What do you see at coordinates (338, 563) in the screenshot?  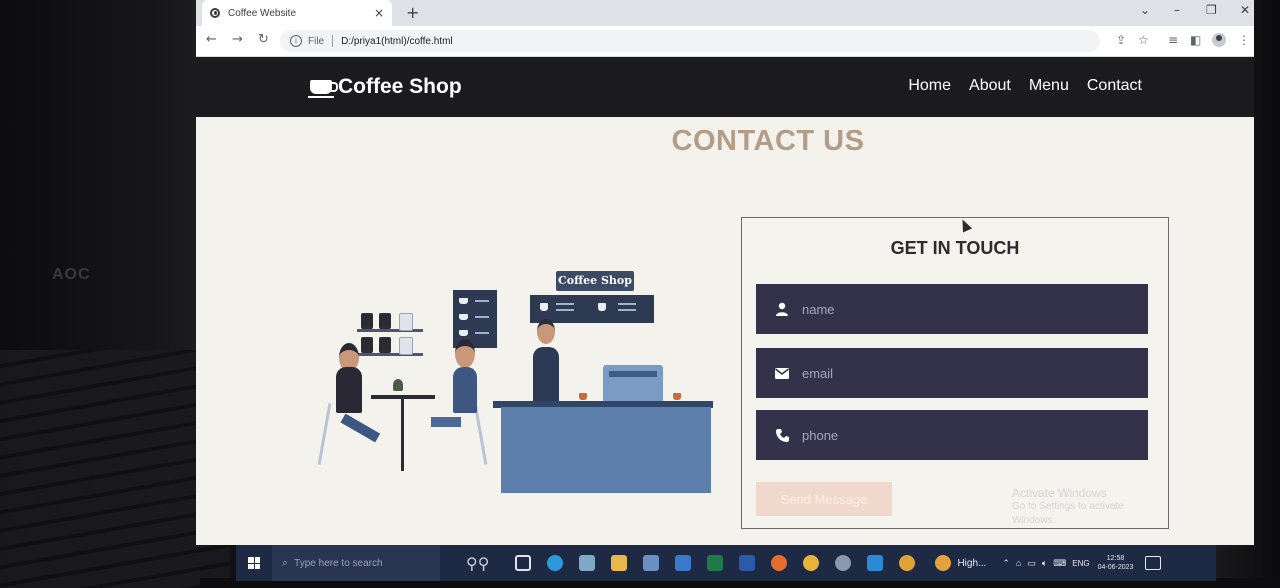 I see `taskbar-search-placeholder: Type here to search` at bounding box center [338, 563].